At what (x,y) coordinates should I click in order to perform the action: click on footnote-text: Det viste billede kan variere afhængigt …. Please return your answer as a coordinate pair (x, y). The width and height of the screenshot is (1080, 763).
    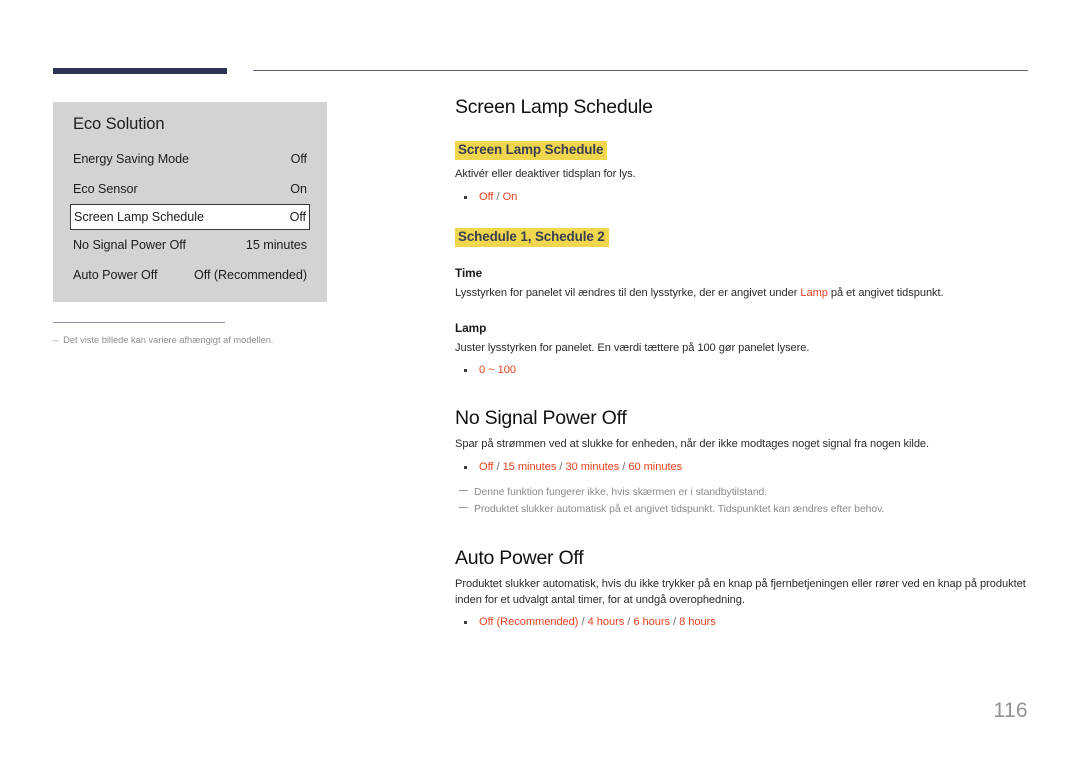
    Looking at the image, I should click on (168, 340).